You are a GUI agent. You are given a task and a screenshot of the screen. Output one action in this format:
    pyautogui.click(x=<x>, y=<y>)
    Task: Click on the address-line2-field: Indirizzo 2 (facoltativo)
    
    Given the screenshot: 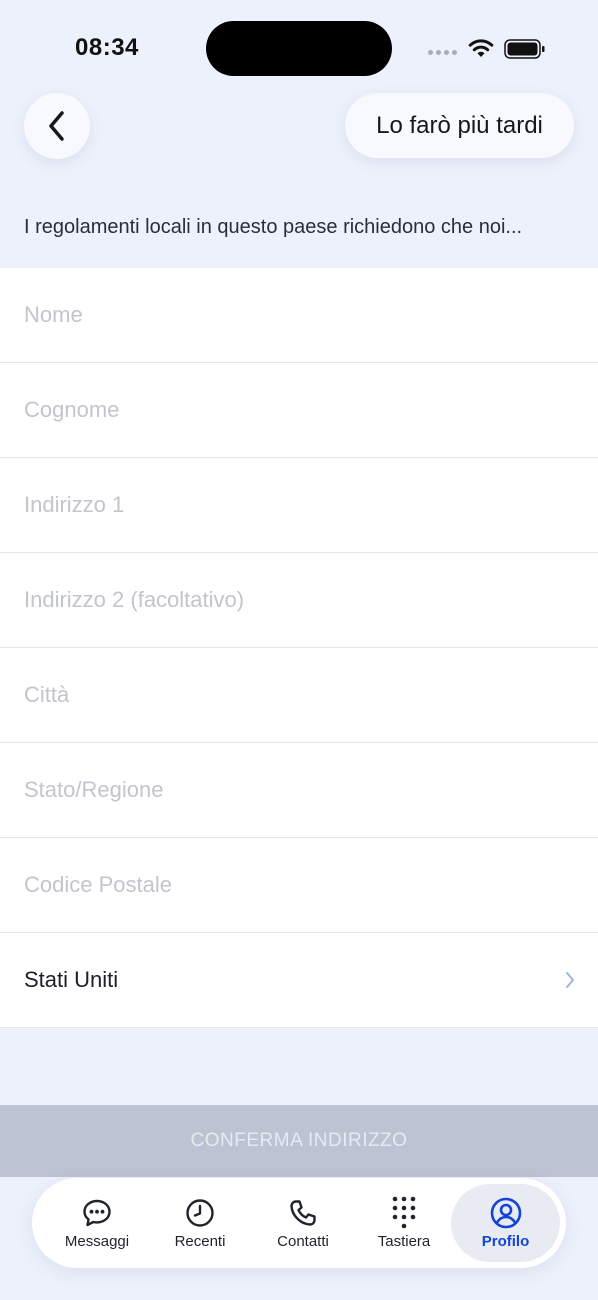 What is the action you would take?
    pyautogui.click(x=299, y=600)
    